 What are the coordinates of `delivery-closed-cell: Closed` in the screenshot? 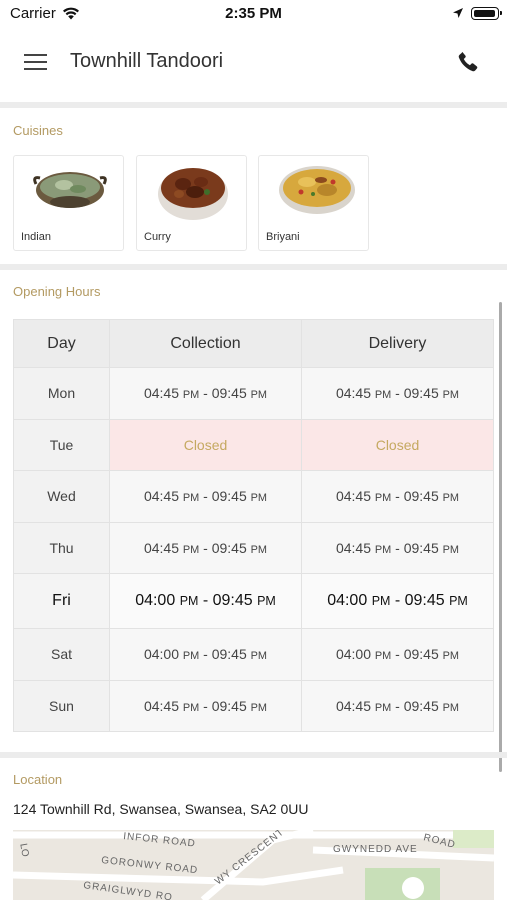 It's located at (397, 444).